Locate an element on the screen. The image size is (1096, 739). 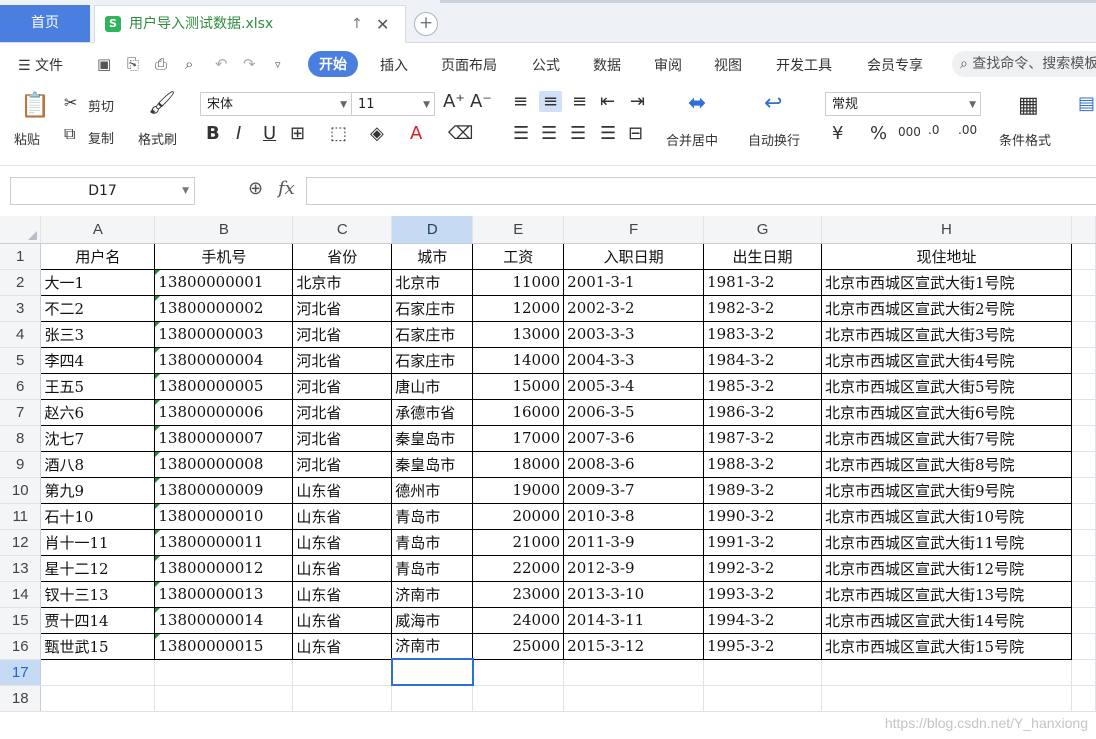
tab-review: 审阅 is located at coordinates (668, 65).